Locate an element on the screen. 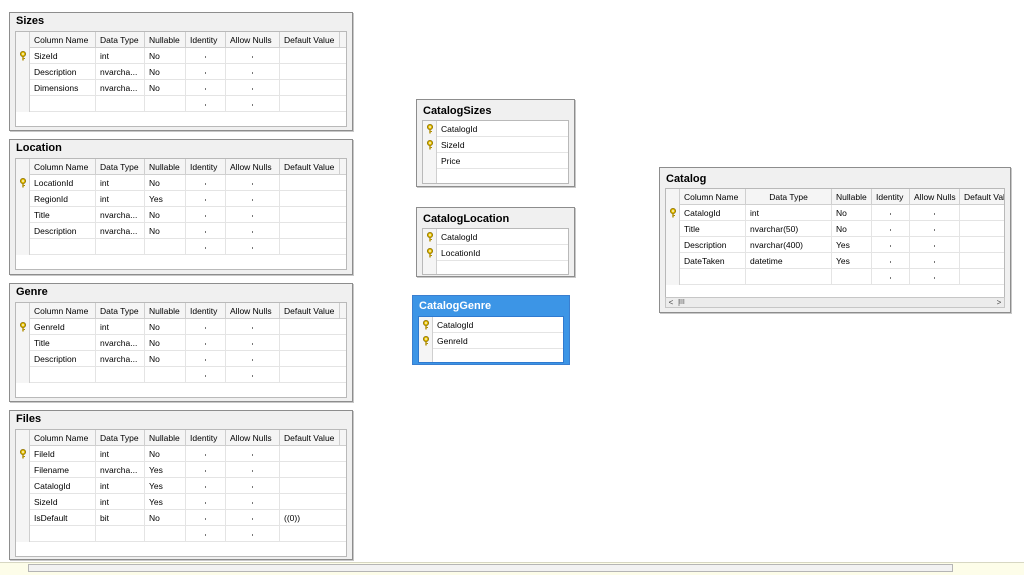 The width and height of the screenshot is (1024, 575). table-row: SizeId is located at coordinates (495, 145).